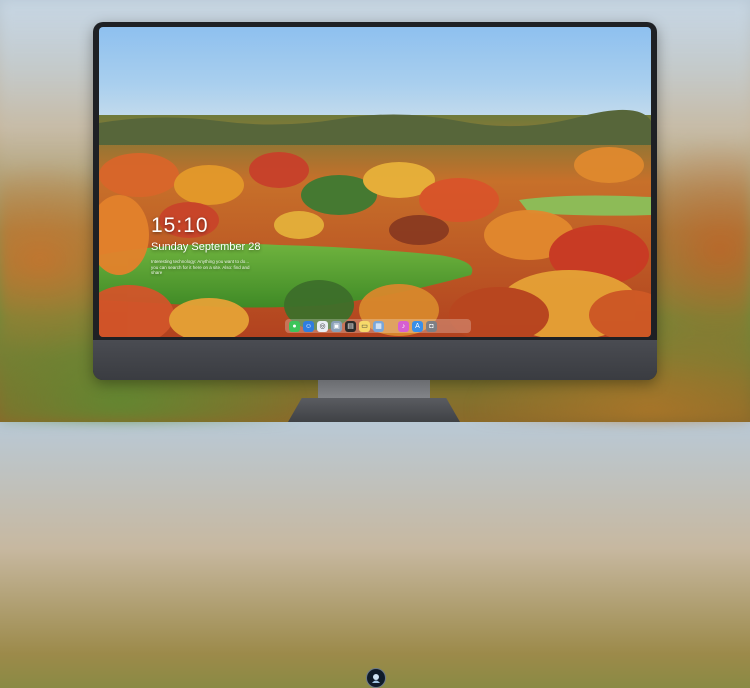 The width and height of the screenshot is (750, 688). What do you see at coordinates (374, 410) in the screenshot?
I see `monitor-stand-base` at bounding box center [374, 410].